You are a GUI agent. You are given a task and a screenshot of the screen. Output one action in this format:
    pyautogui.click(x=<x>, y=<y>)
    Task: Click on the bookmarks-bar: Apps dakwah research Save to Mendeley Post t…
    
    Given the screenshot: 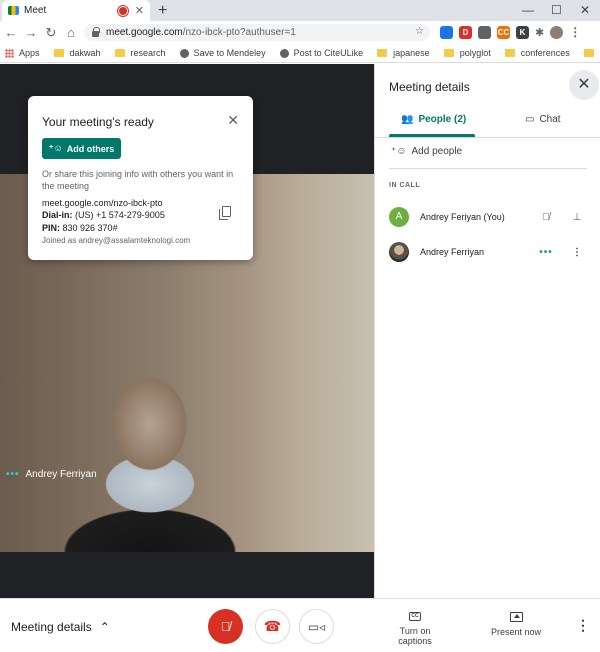 What is the action you would take?
    pyautogui.click(x=300, y=53)
    